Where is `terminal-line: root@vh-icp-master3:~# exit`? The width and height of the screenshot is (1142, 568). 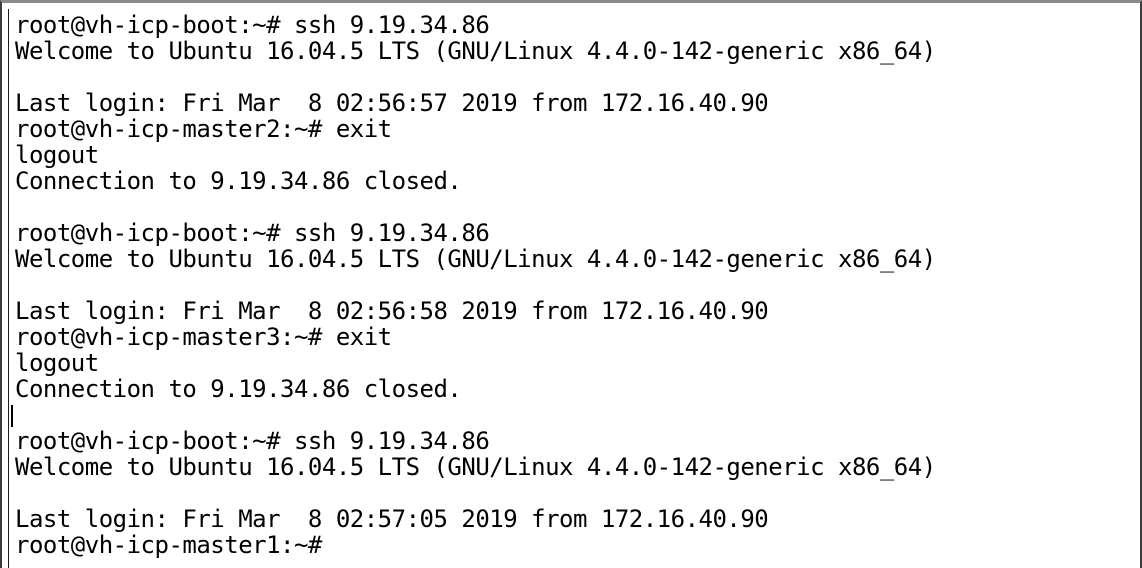
terminal-line: root@vh-icp-master3:~# exit is located at coordinates (203, 337).